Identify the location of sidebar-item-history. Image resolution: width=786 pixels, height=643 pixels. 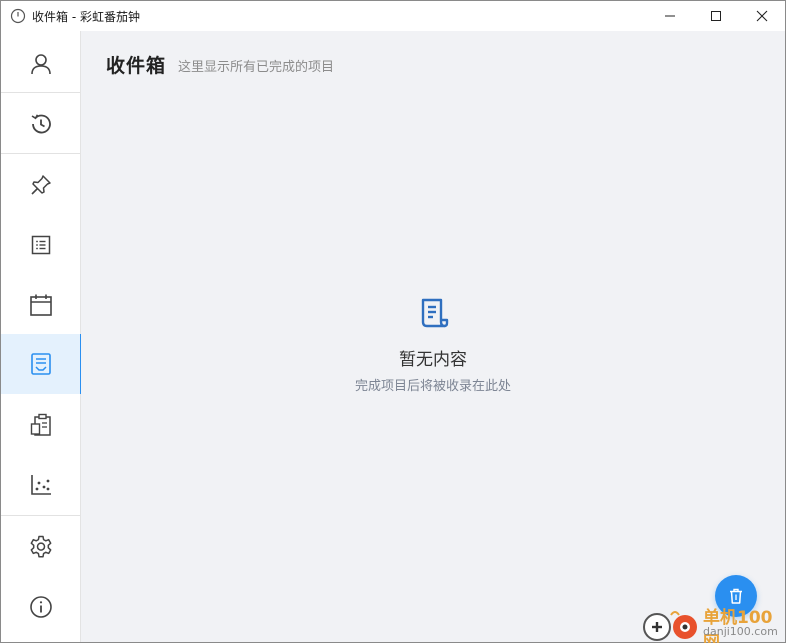
(41, 124).